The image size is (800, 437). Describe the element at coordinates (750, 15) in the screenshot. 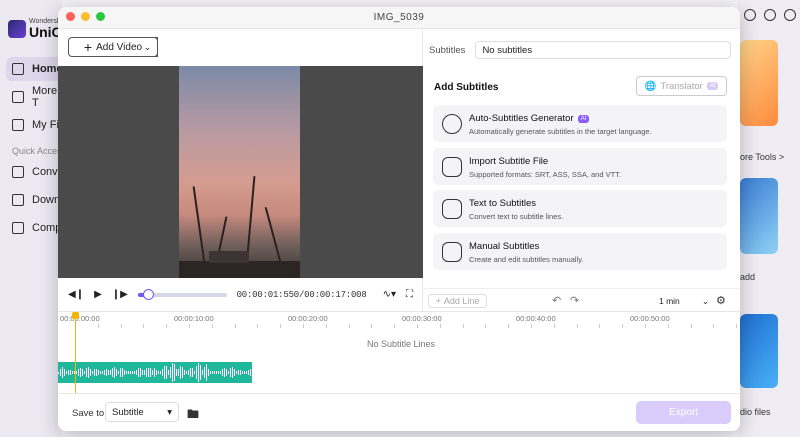

I see `bell-icon` at that location.